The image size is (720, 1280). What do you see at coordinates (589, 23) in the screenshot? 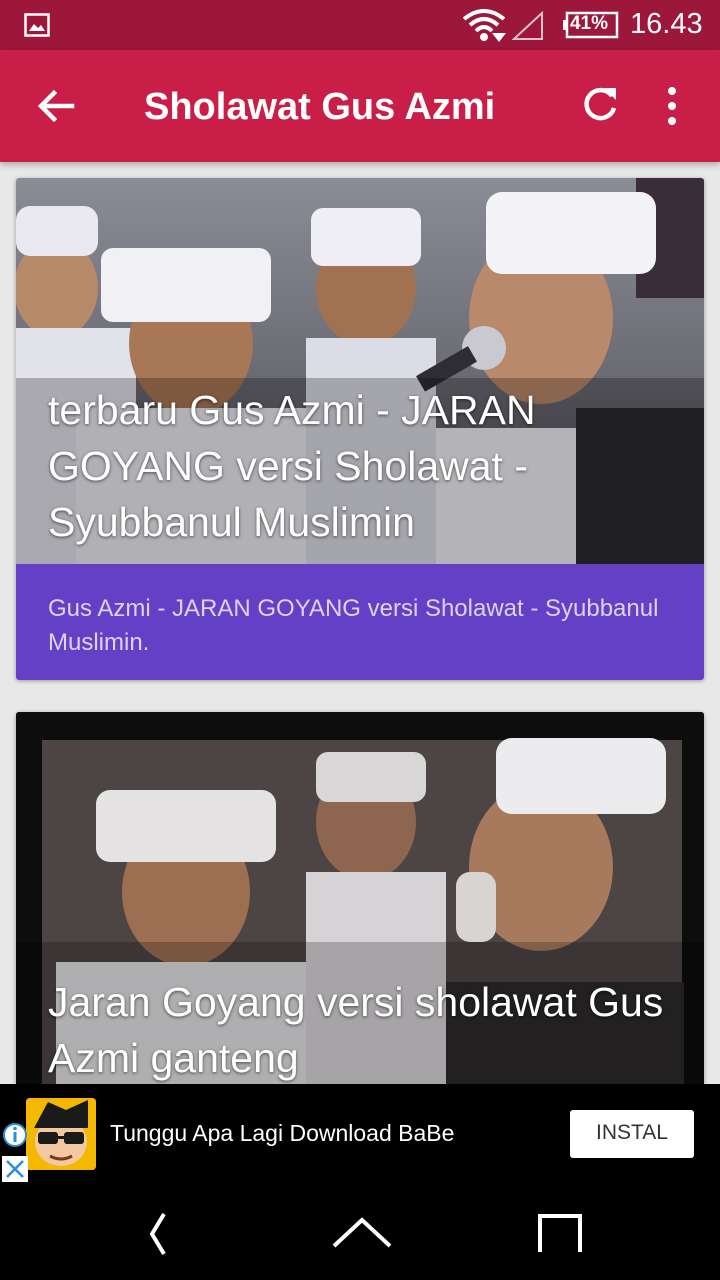
I see `battery-percentage: 41%` at bounding box center [589, 23].